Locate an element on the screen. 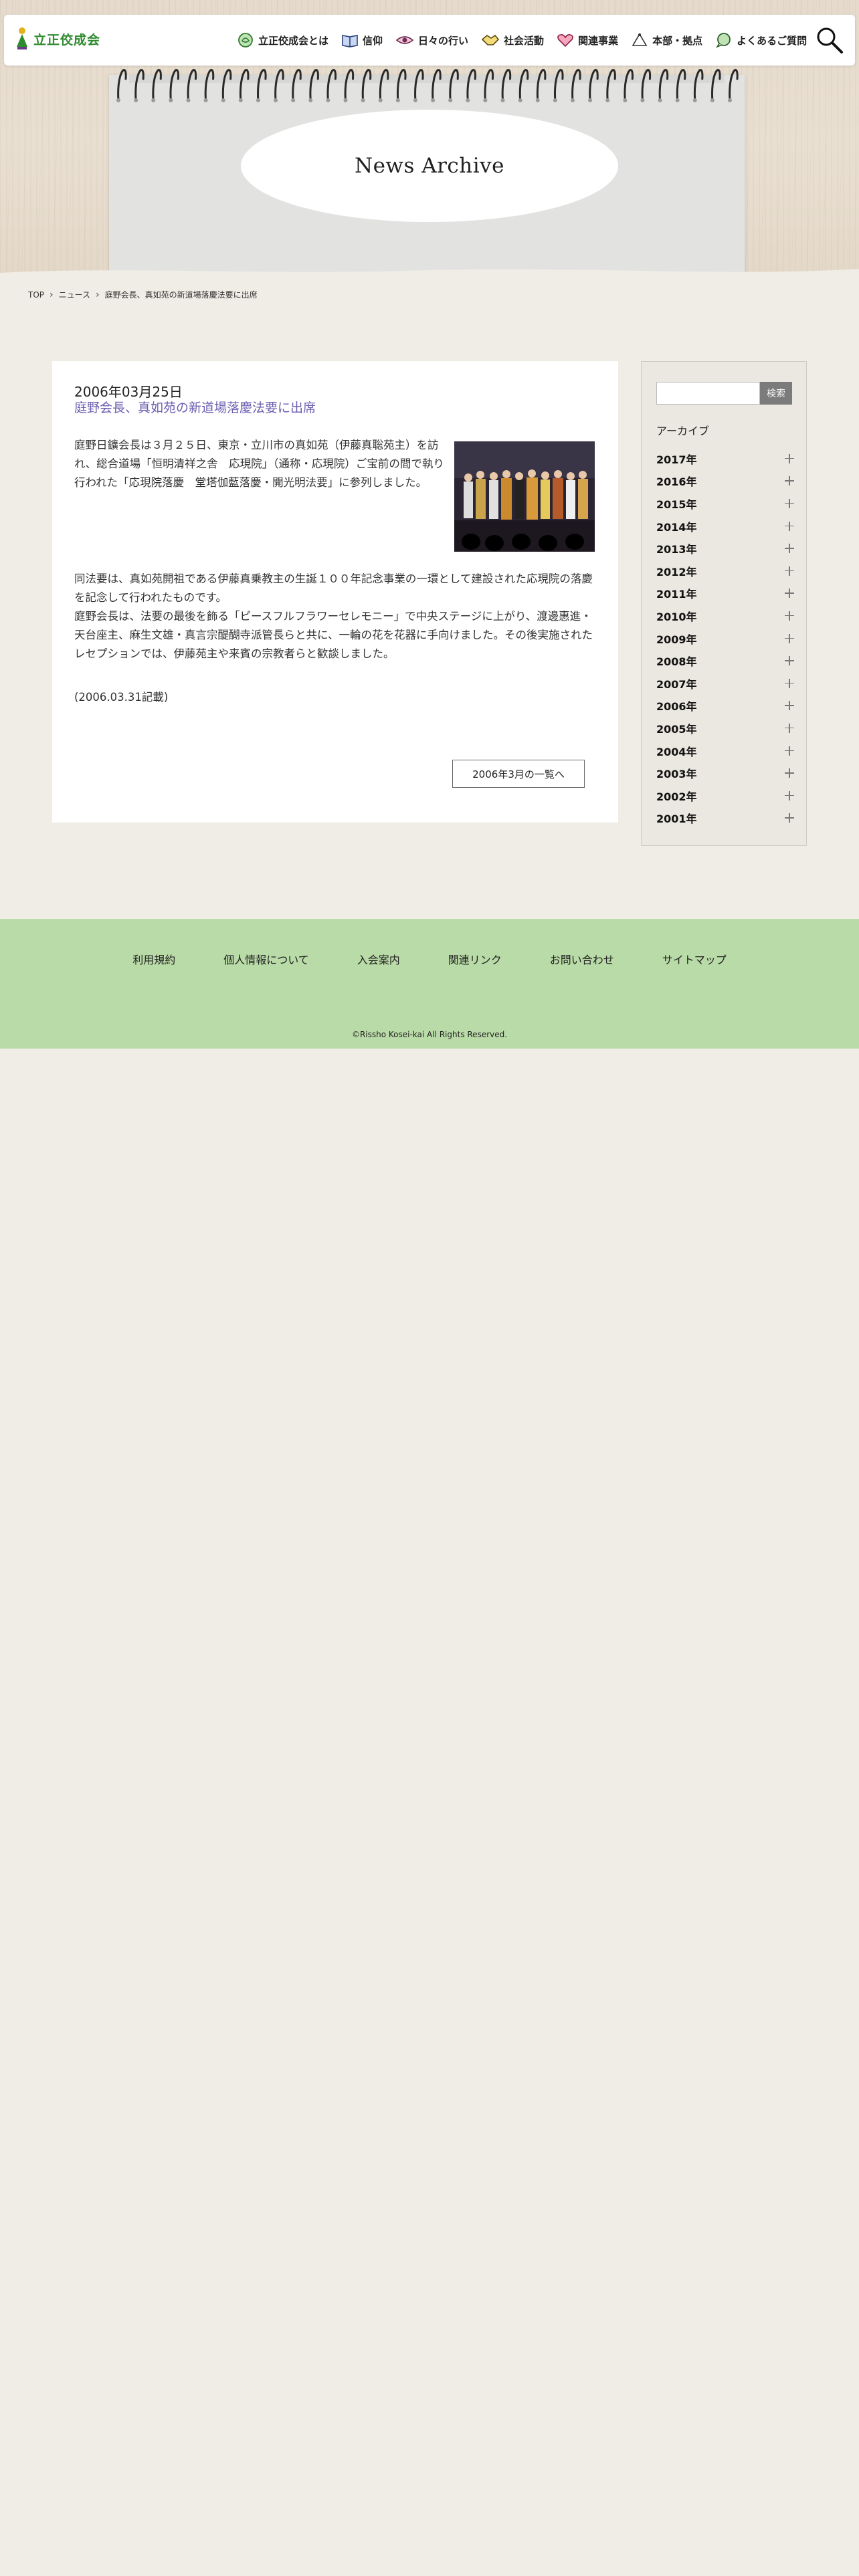  nav-about-label: 立正佼成会とは is located at coordinates (293, 40).